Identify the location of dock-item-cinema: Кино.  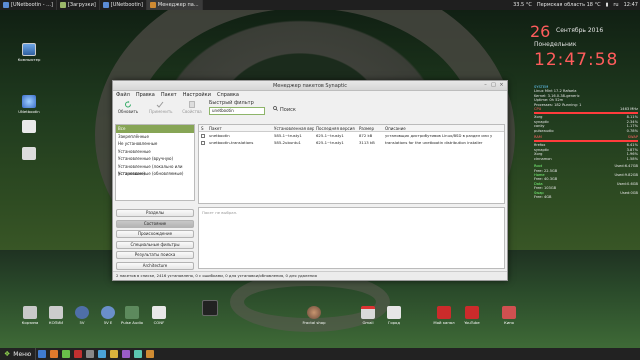
(509, 315).